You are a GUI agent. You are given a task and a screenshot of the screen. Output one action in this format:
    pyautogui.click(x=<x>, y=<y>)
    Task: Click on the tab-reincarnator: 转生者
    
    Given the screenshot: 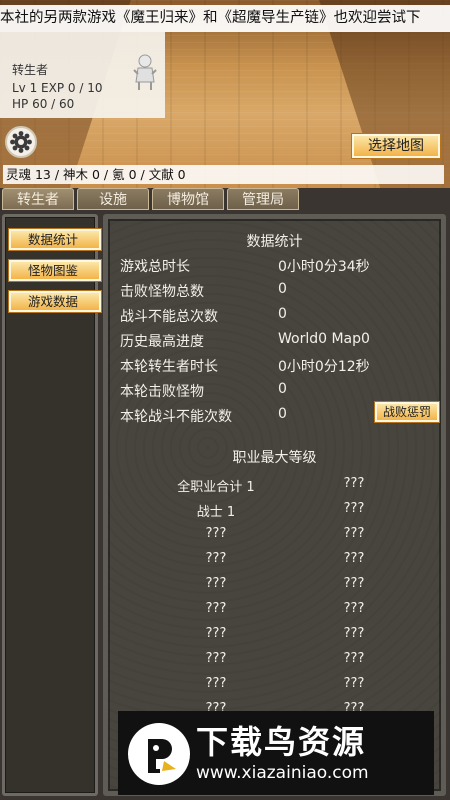 What is the action you would take?
    pyautogui.click(x=38, y=199)
    